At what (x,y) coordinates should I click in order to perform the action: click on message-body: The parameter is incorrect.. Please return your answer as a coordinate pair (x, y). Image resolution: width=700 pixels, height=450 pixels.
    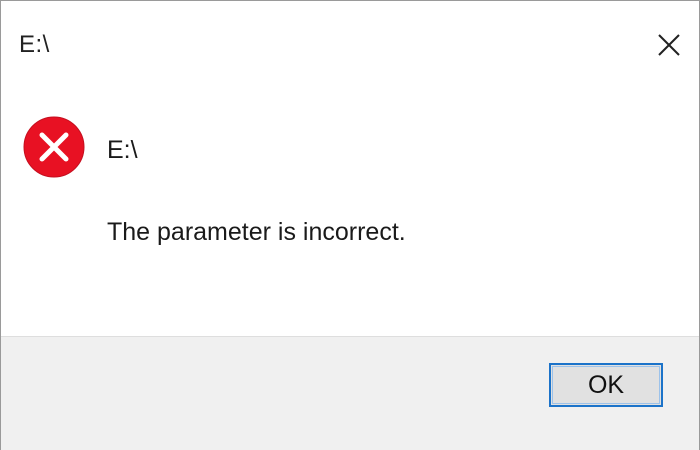
    Looking at the image, I should click on (256, 232).